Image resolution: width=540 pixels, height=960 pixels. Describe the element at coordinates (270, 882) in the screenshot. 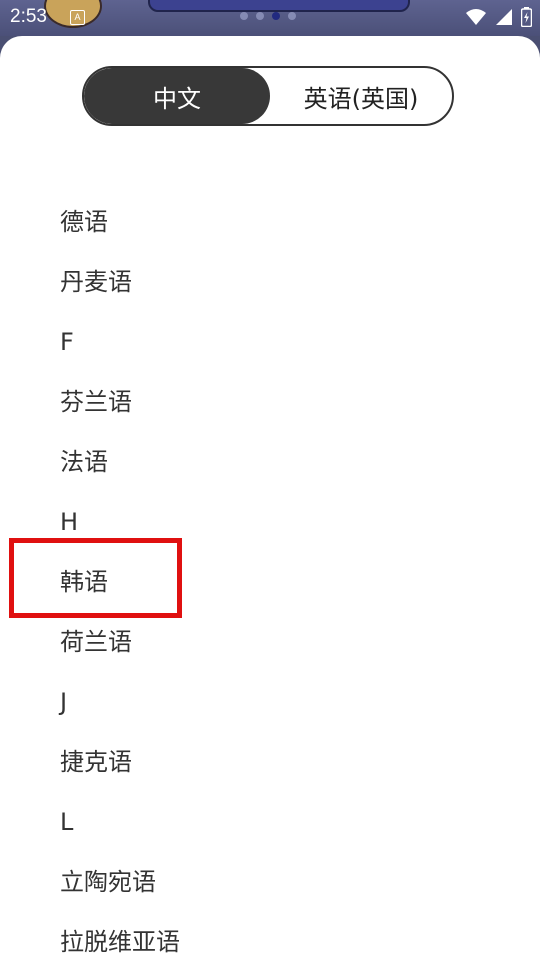

I see `language-item-lithuanian: 立陶宛语` at that location.